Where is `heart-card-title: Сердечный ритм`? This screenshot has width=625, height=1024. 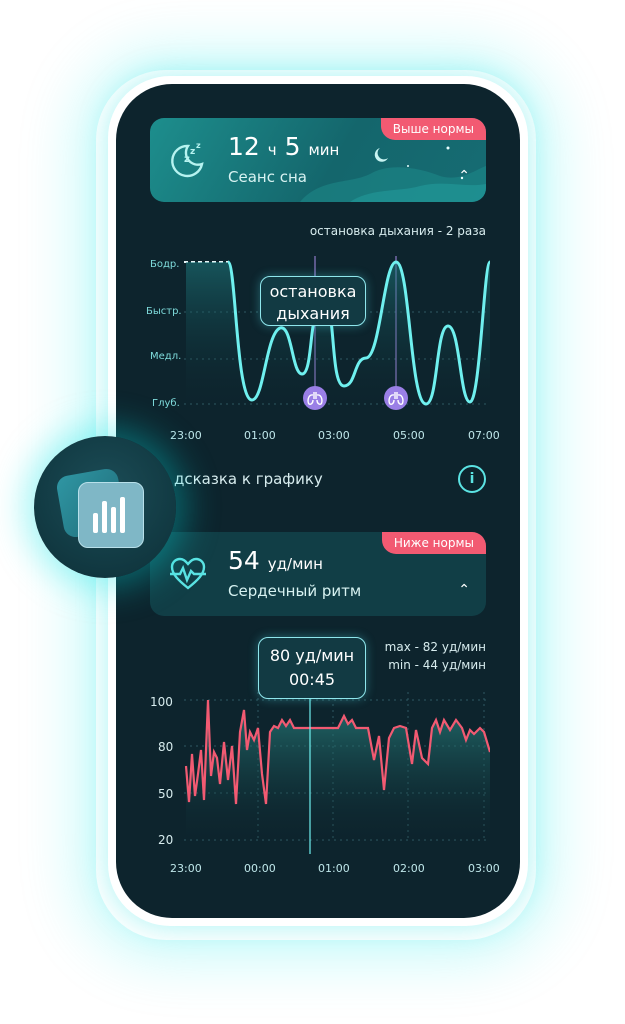
heart-card-title: Сердечный ритм is located at coordinates (295, 591).